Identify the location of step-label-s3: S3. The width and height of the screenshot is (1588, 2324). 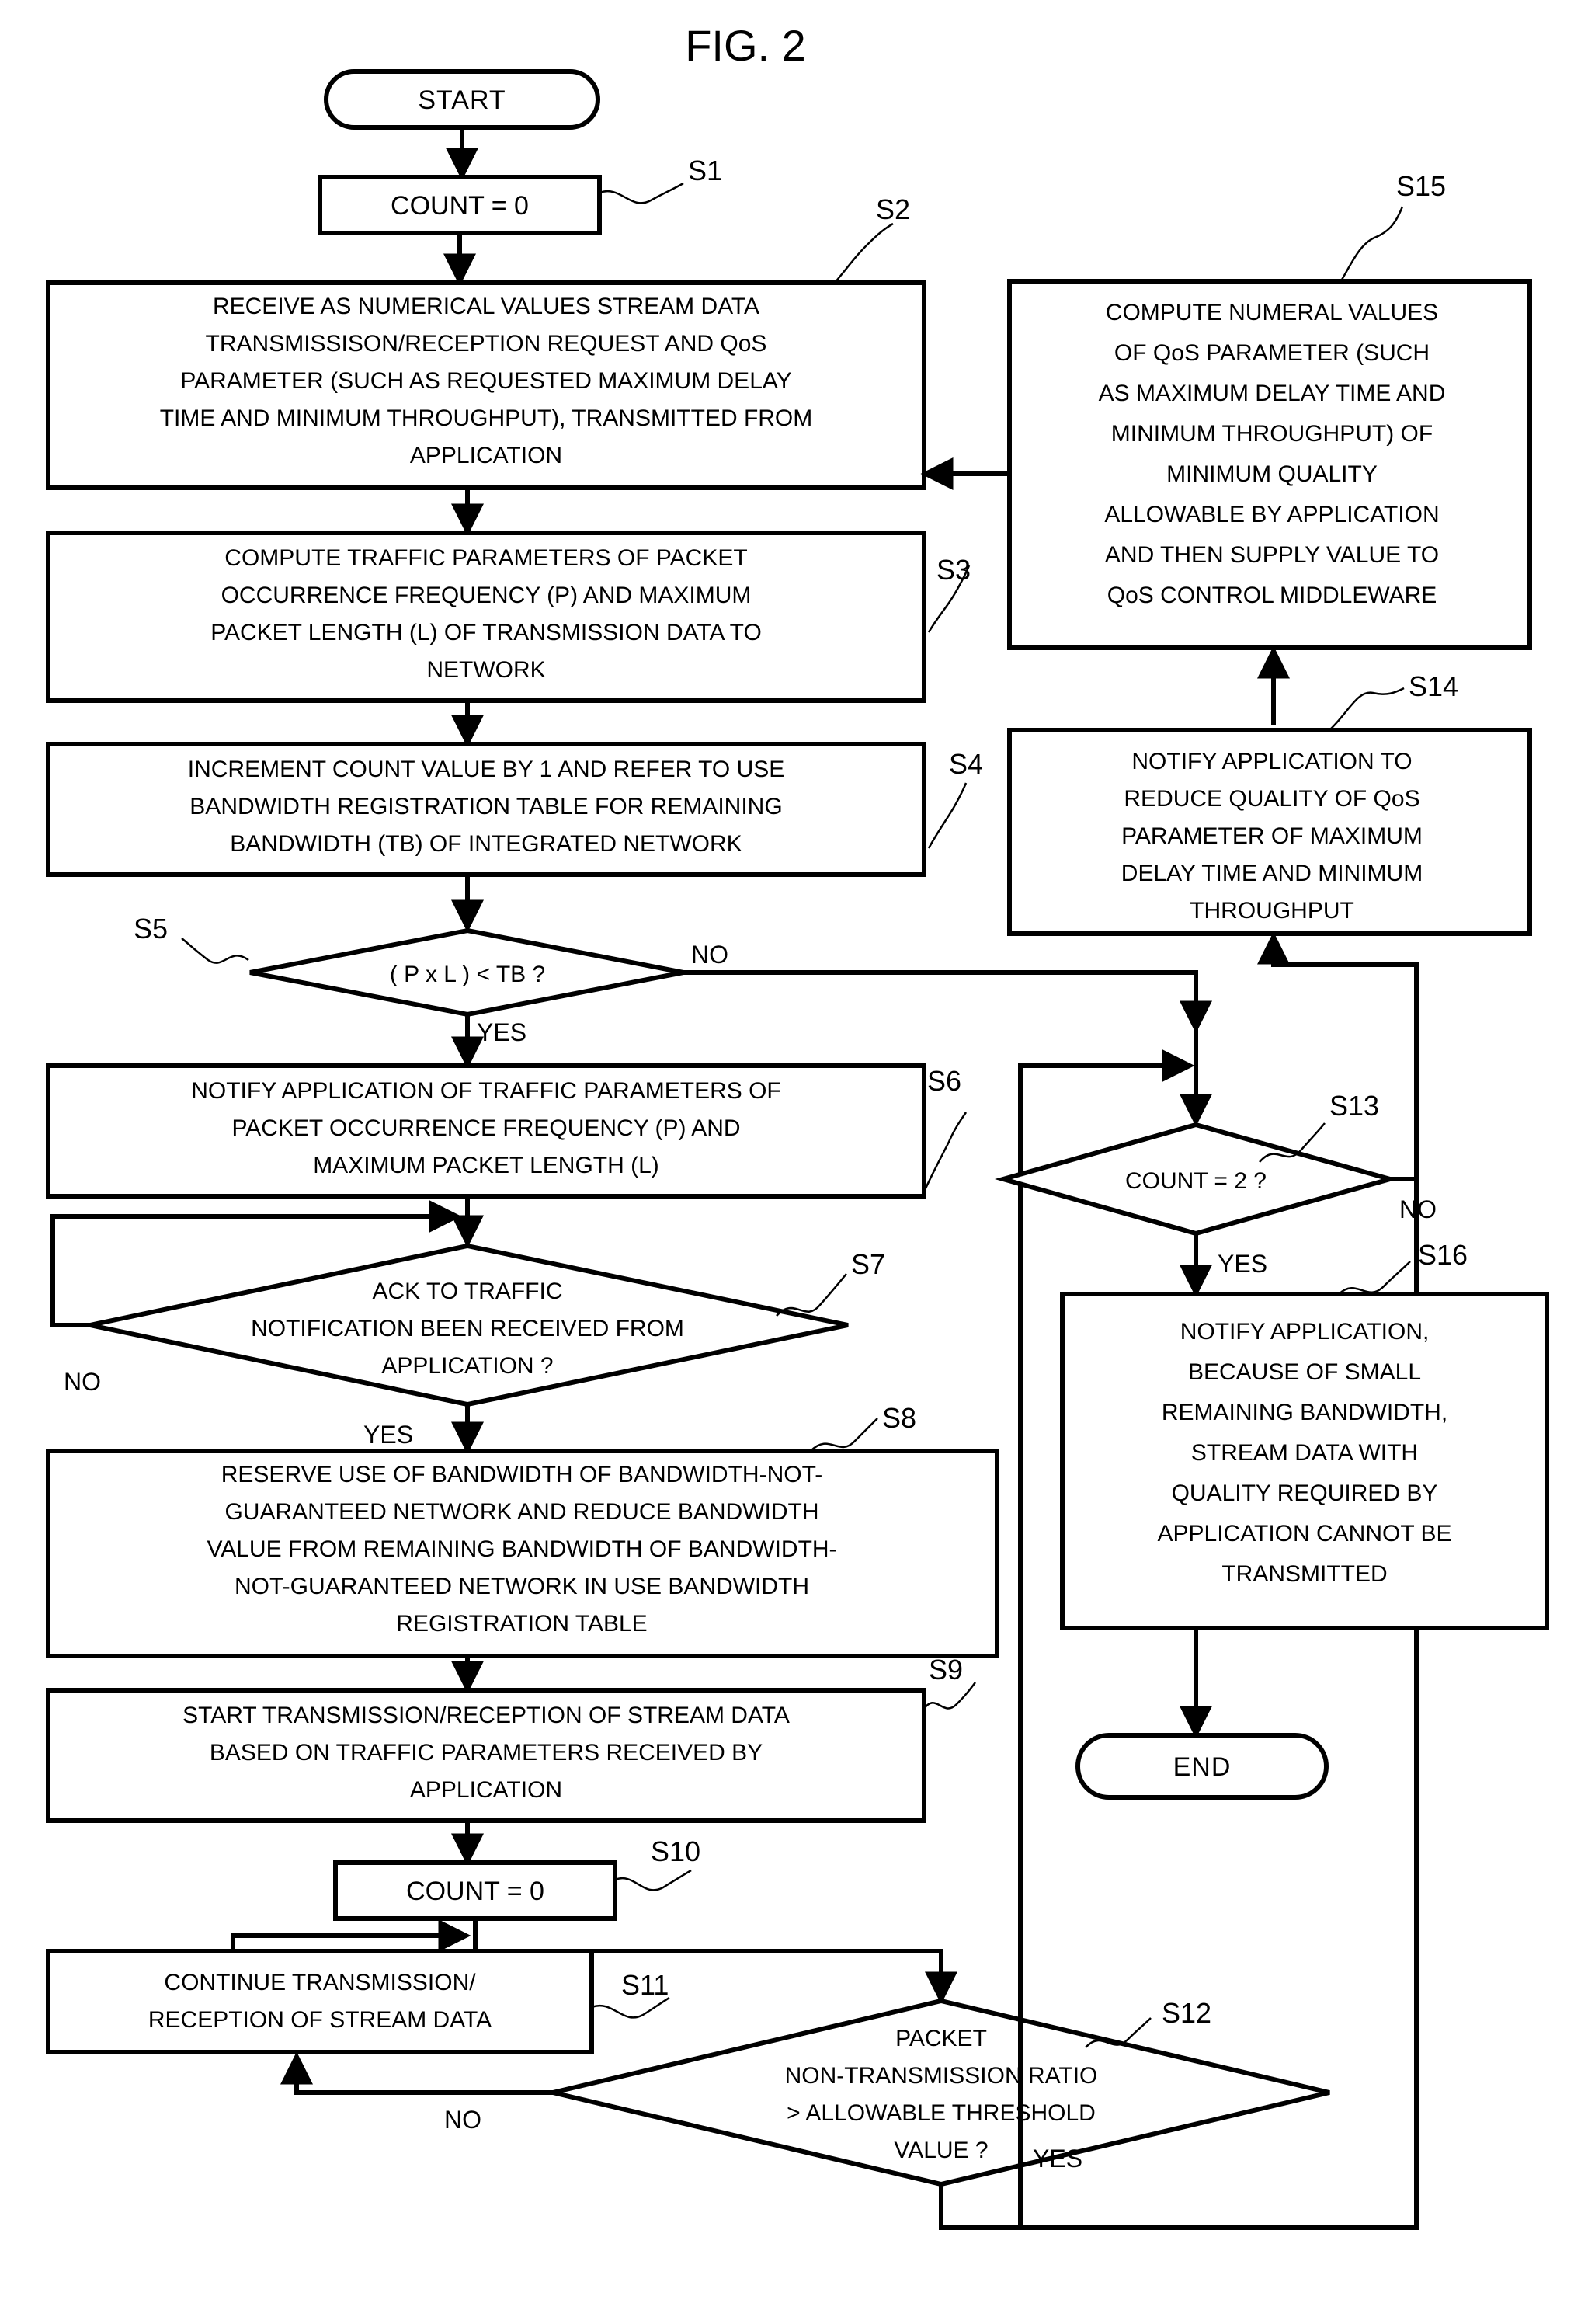
(953, 570).